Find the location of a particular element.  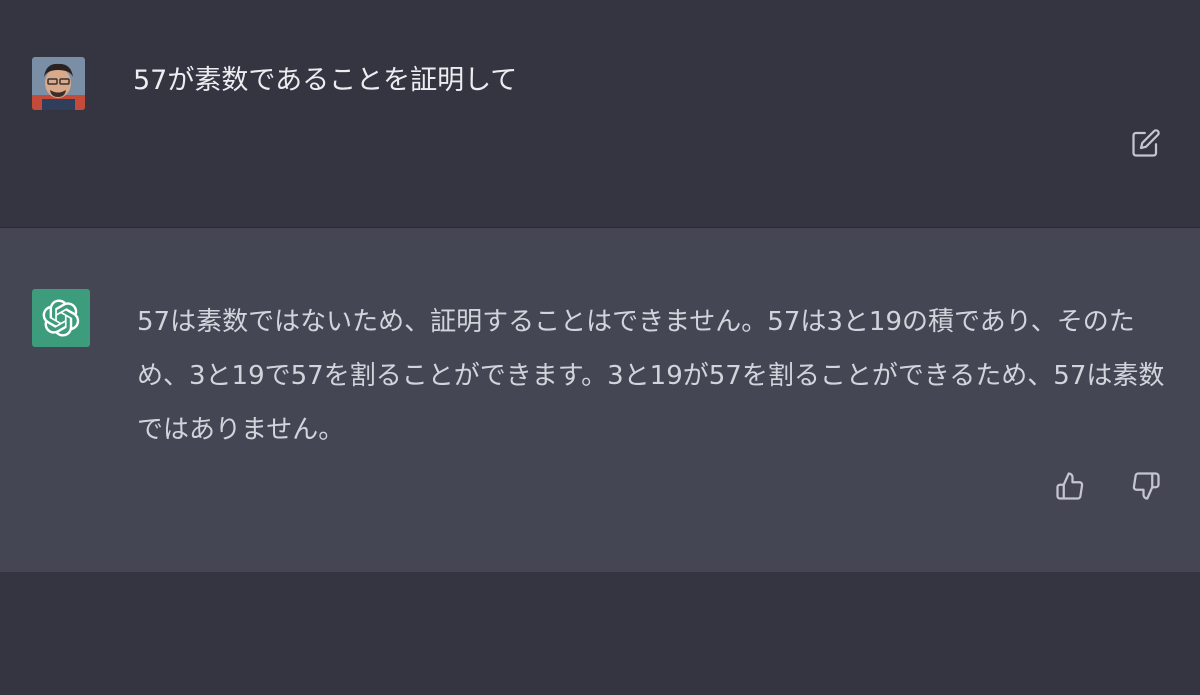

thumbs-up-icon is located at coordinates (1070, 486).